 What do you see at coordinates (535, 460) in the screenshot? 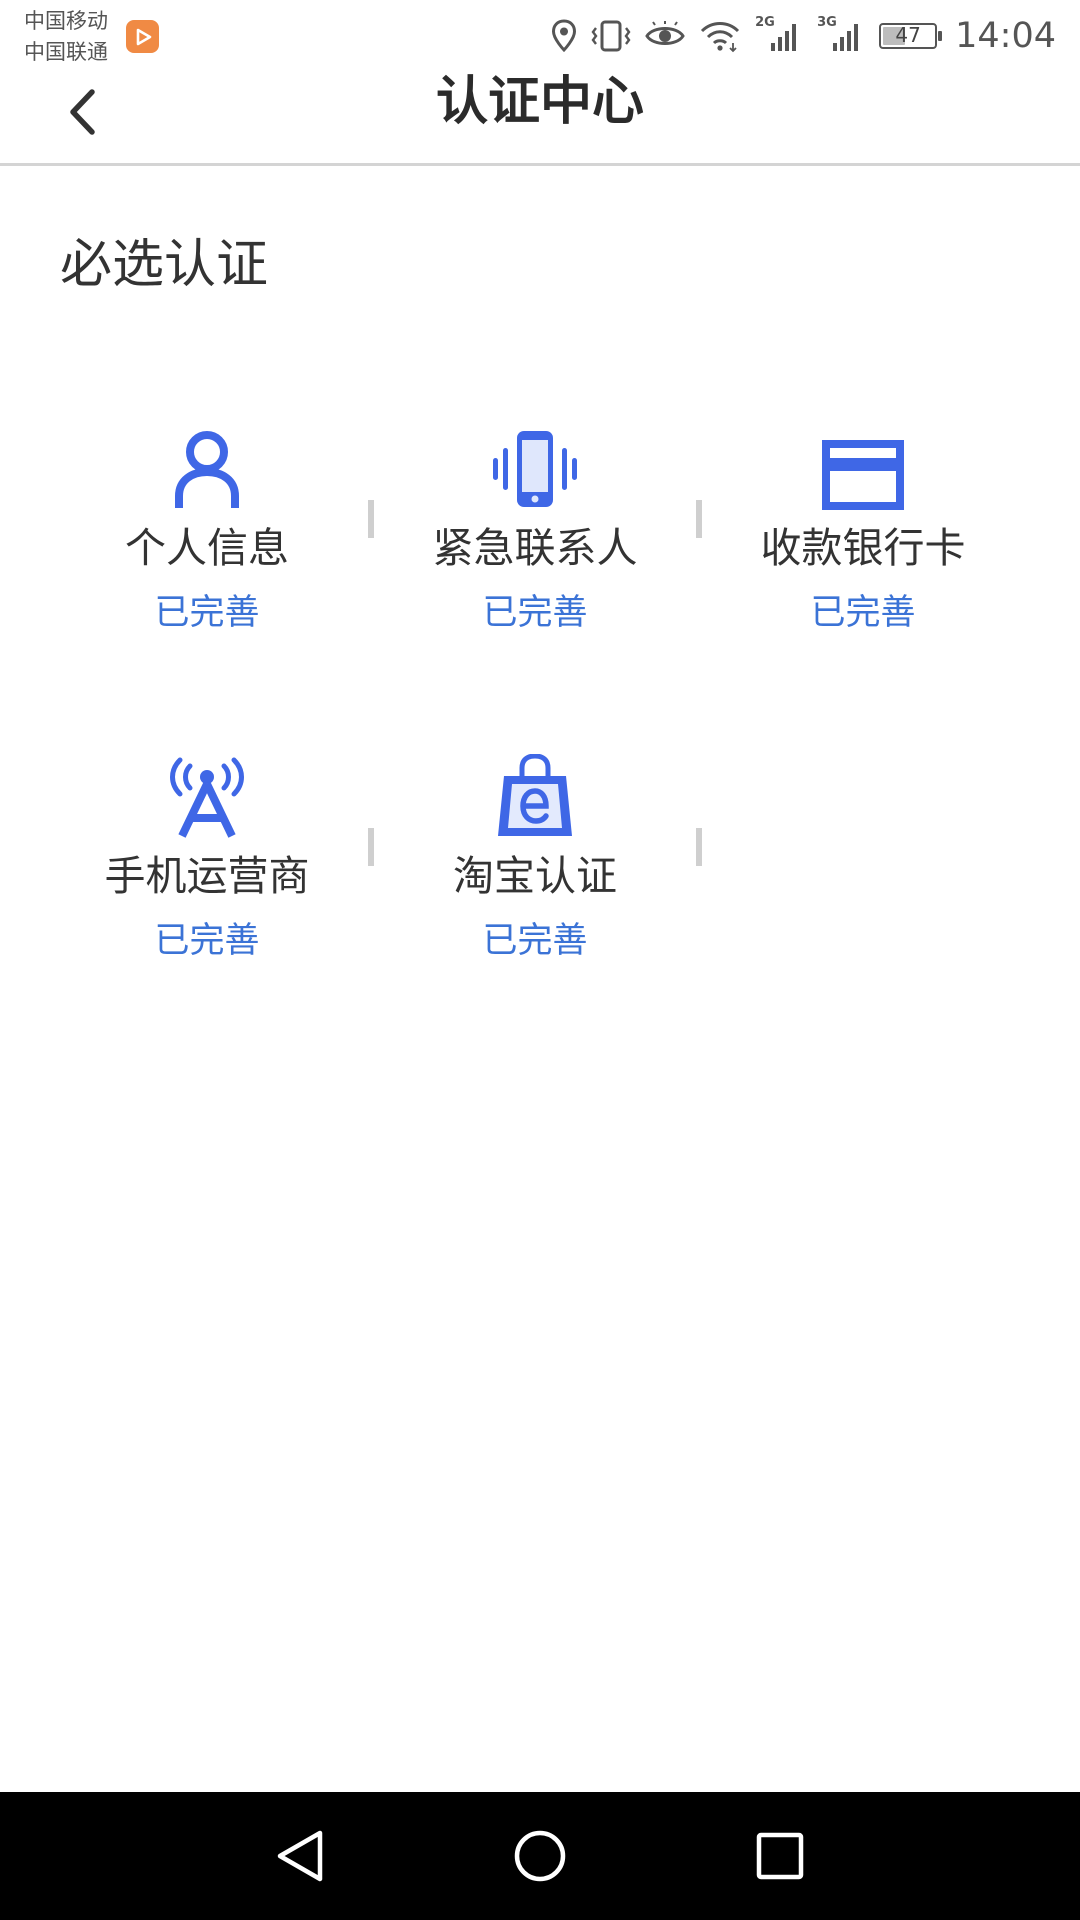
I see `vibrating-phone-icon` at bounding box center [535, 460].